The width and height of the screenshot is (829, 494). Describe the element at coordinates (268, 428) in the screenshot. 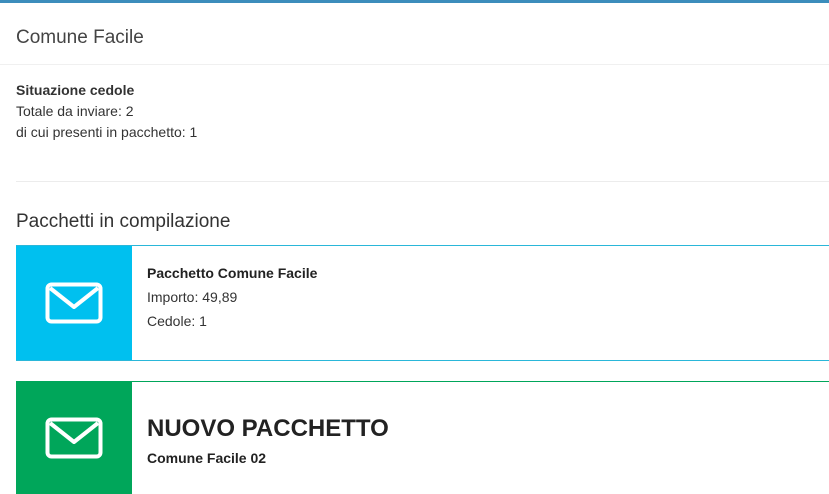

I see `new-package-title: NUOVO PACCHETTO` at that location.